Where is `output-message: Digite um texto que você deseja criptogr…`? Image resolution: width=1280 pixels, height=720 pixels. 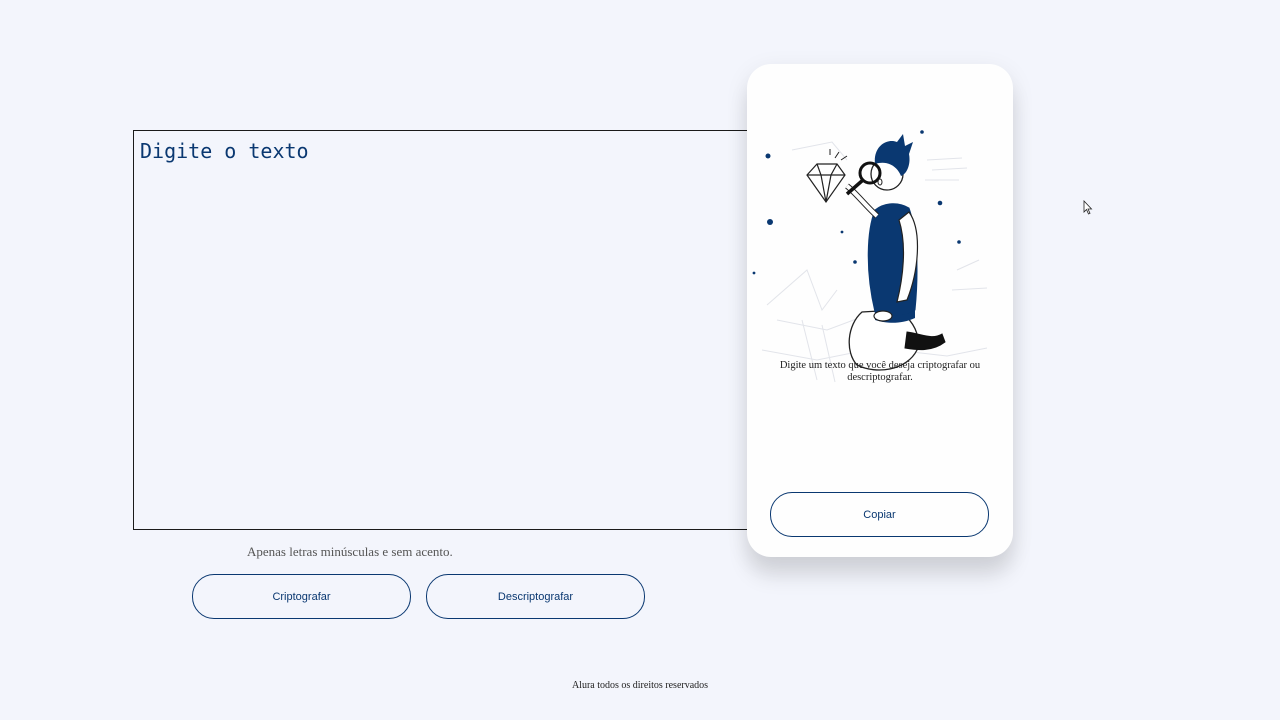
output-message: Digite um texto que você deseja criptogr… is located at coordinates (880, 371).